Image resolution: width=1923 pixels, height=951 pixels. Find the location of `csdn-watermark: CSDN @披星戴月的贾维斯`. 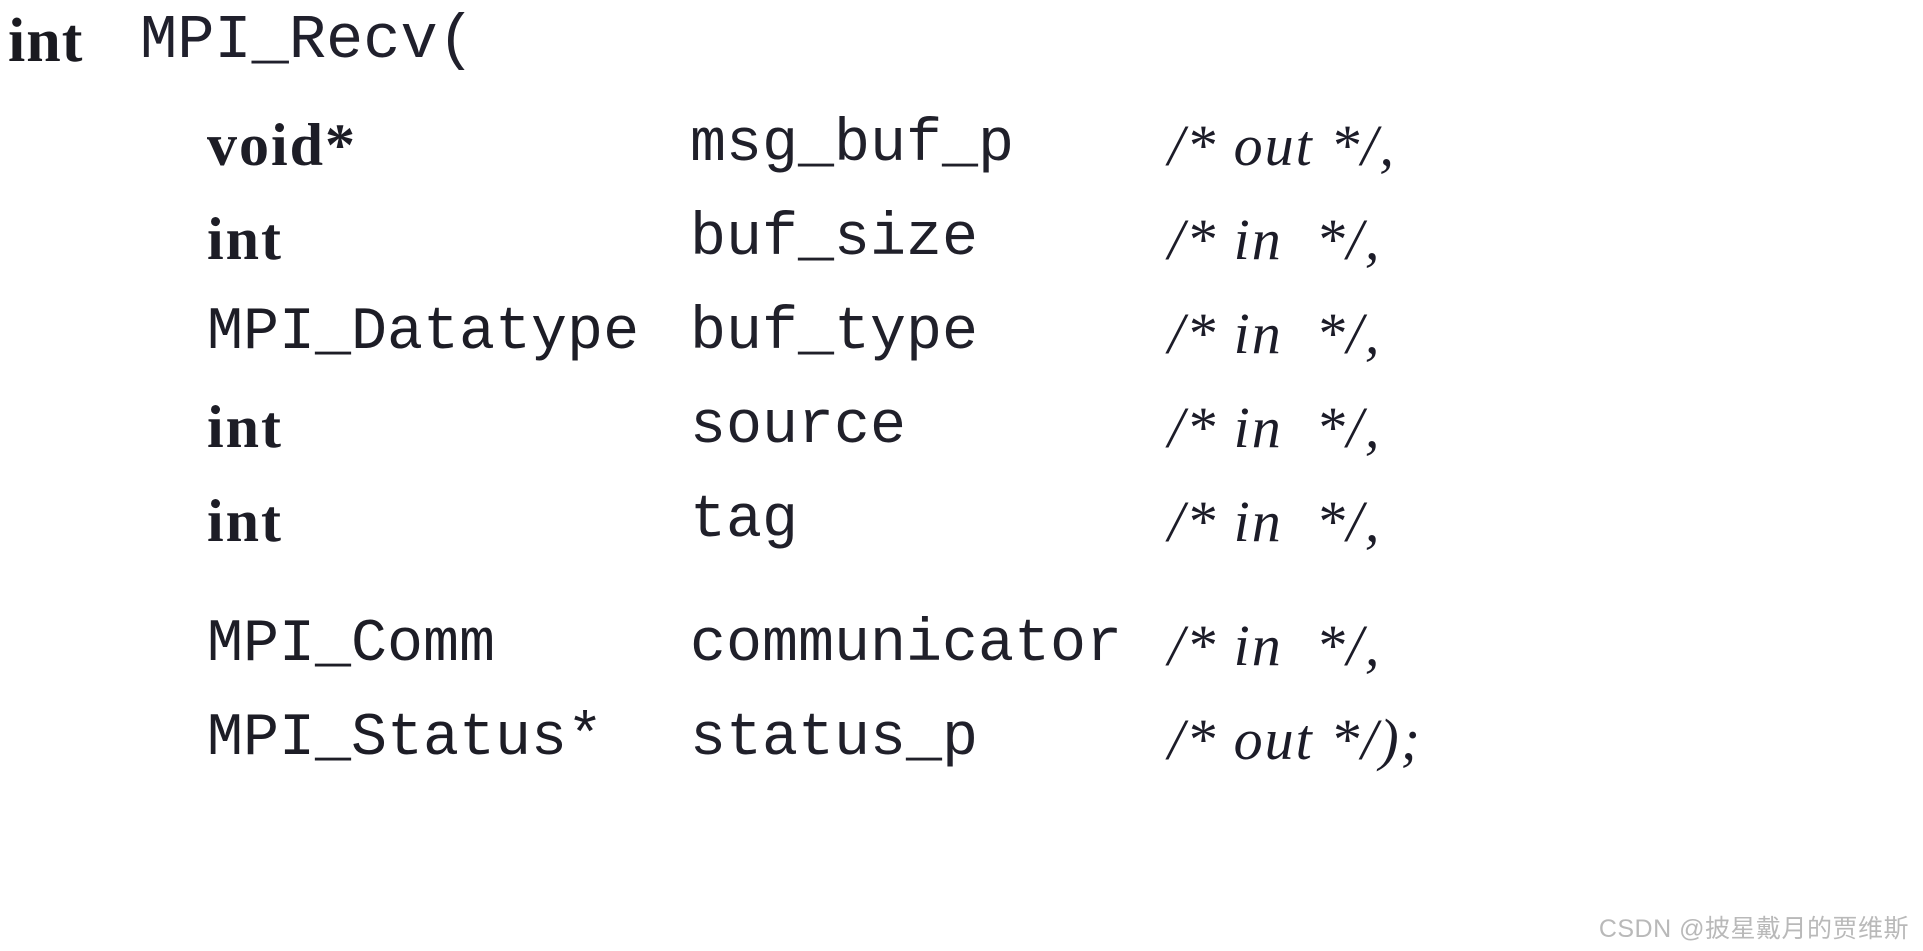

csdn-watermark: CSDN @披星戴月的贾维斯 is located at coordinates (1753, 929).